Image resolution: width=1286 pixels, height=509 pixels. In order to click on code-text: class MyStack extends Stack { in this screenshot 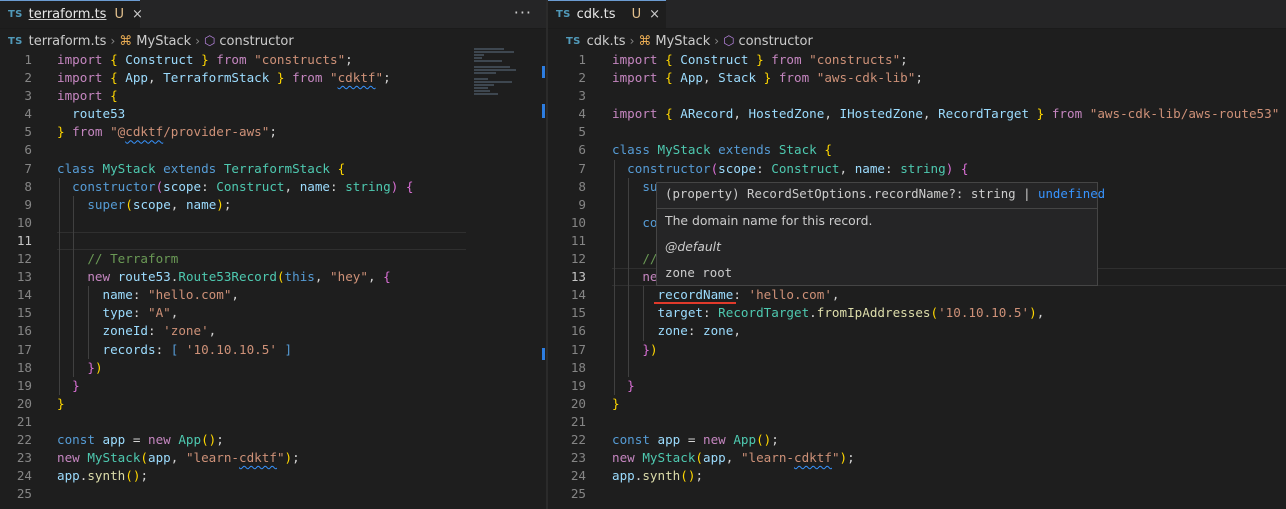, I will do `click(722, 150)`.